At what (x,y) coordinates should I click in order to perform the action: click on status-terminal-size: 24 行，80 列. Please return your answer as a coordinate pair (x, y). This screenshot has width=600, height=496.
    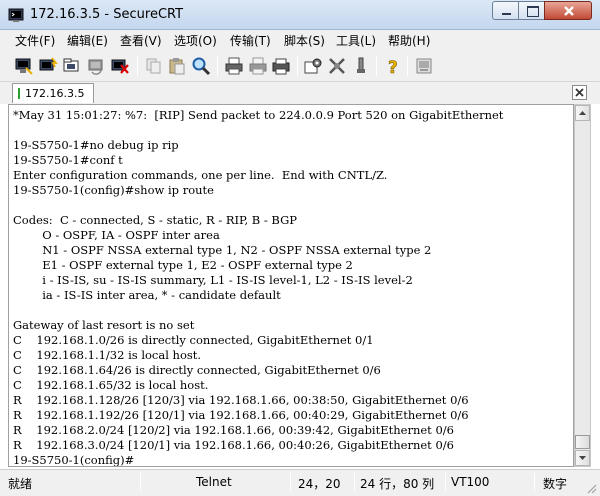
    Looking at the image, I should click on (397, 484).